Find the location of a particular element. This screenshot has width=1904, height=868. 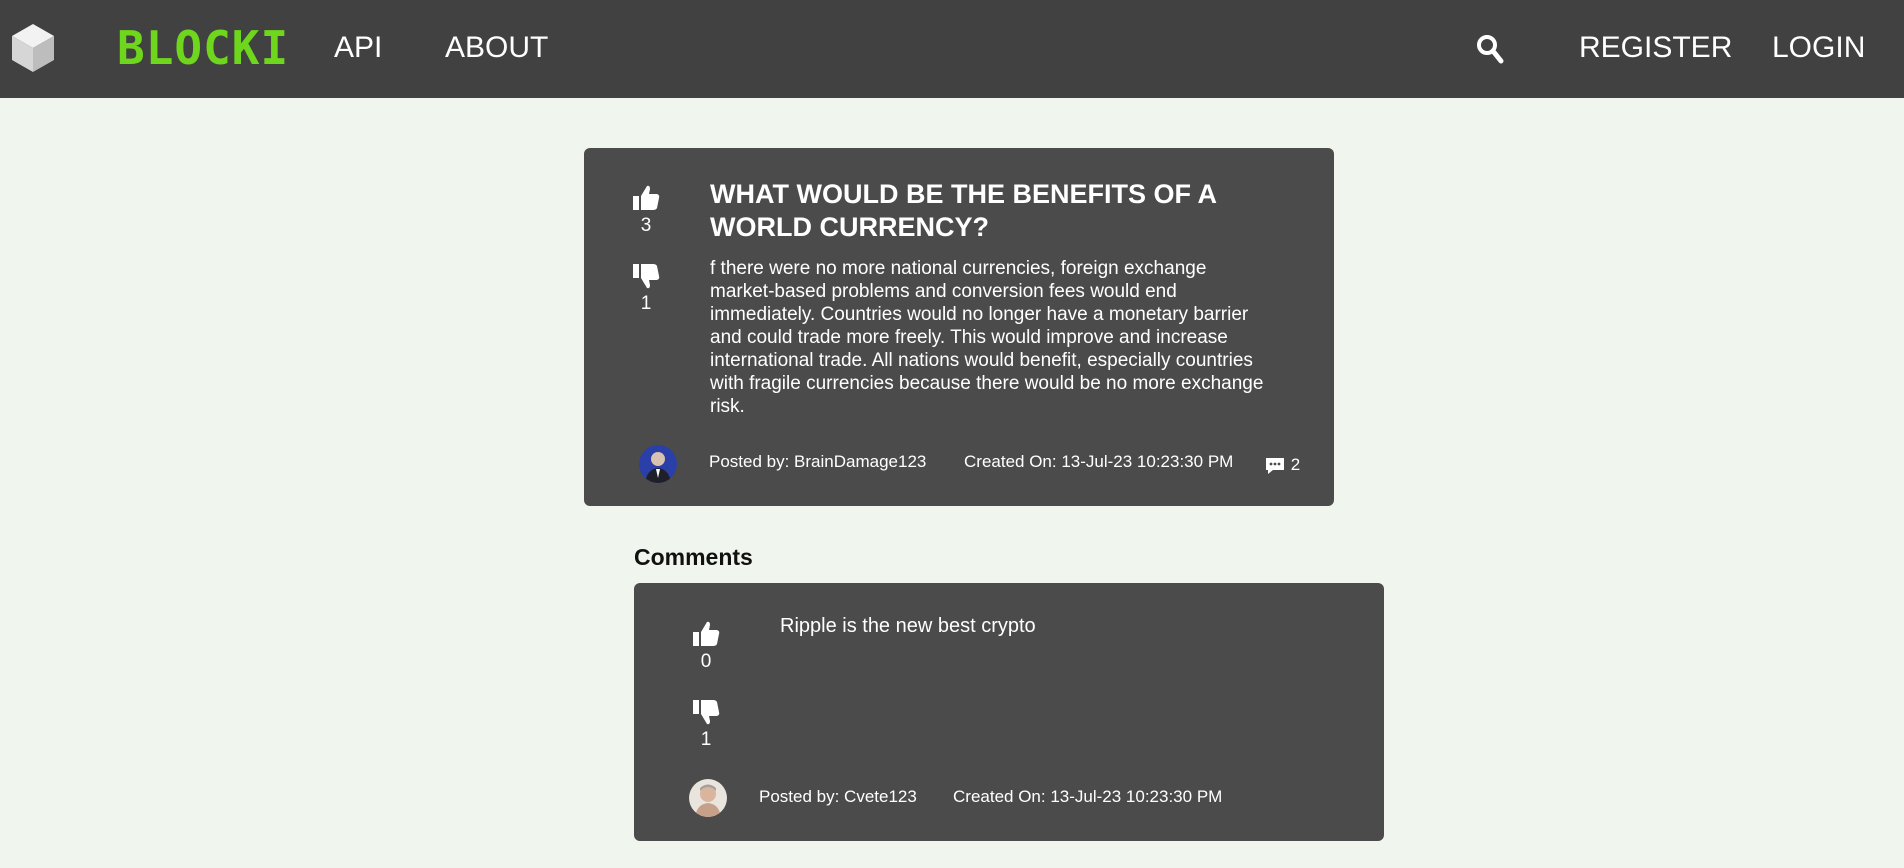

register-link: REGISTER is located at coordinates (1655, 48).